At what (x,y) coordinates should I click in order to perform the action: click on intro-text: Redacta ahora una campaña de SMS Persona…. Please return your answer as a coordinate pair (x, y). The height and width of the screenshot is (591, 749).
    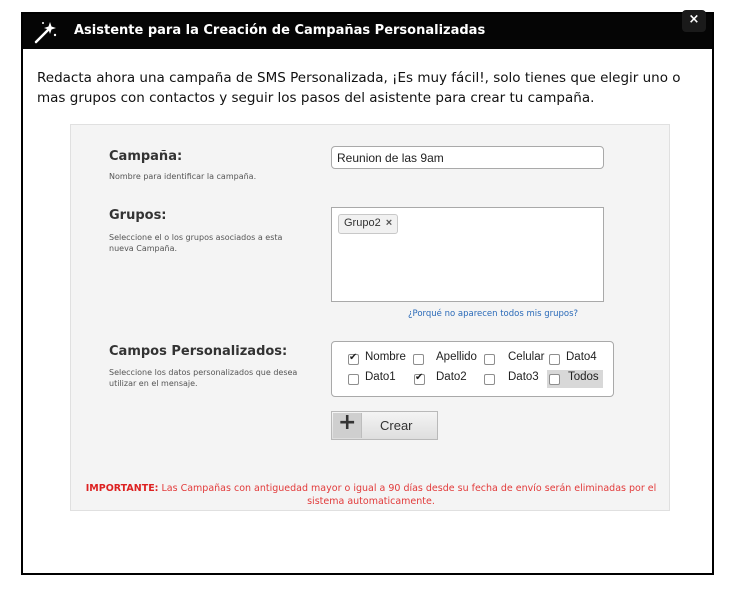
    Looking at the image, I should click on (359, 88).